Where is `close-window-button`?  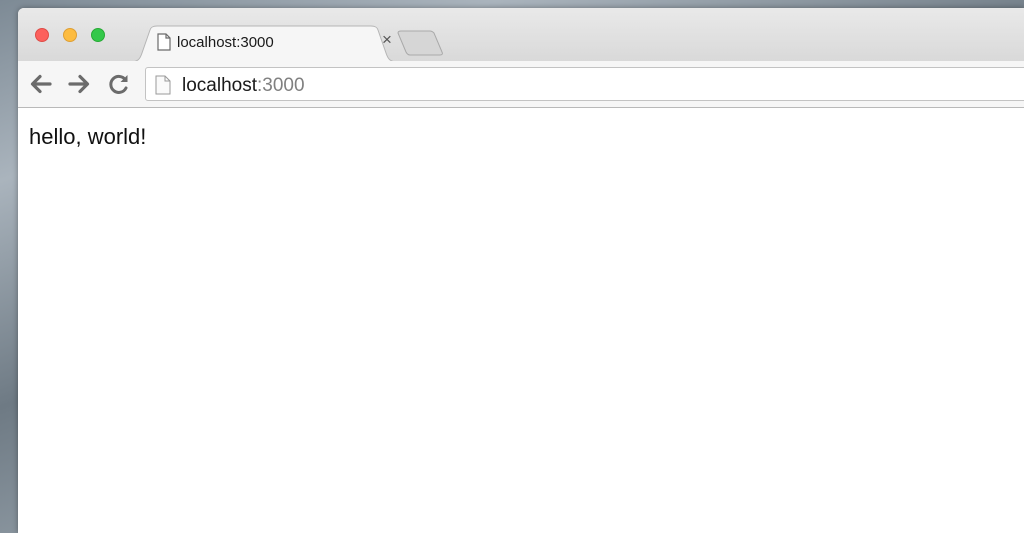
close-window-button is located at coordinates (42, 35).